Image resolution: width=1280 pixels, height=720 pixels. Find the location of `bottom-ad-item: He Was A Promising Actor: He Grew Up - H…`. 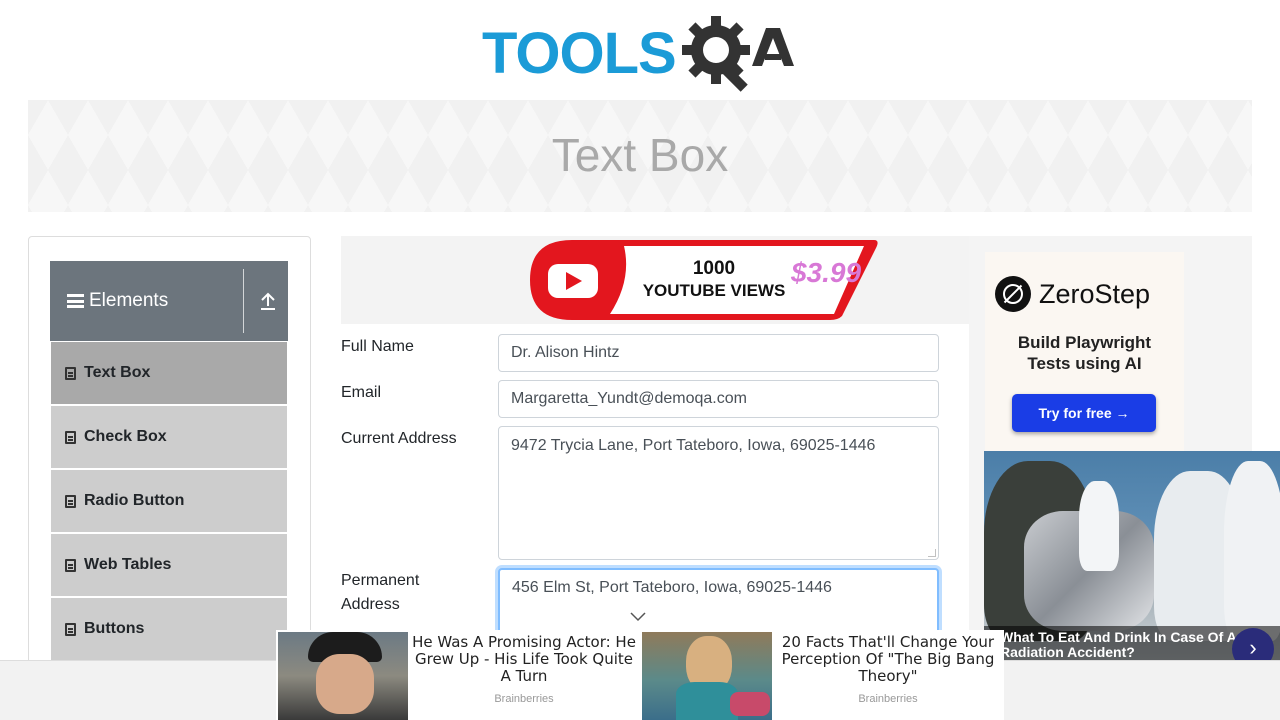

bottom-ad-item: He Was A Promising Actor: He Grew Up - H… is located at coordinates (458, 675).